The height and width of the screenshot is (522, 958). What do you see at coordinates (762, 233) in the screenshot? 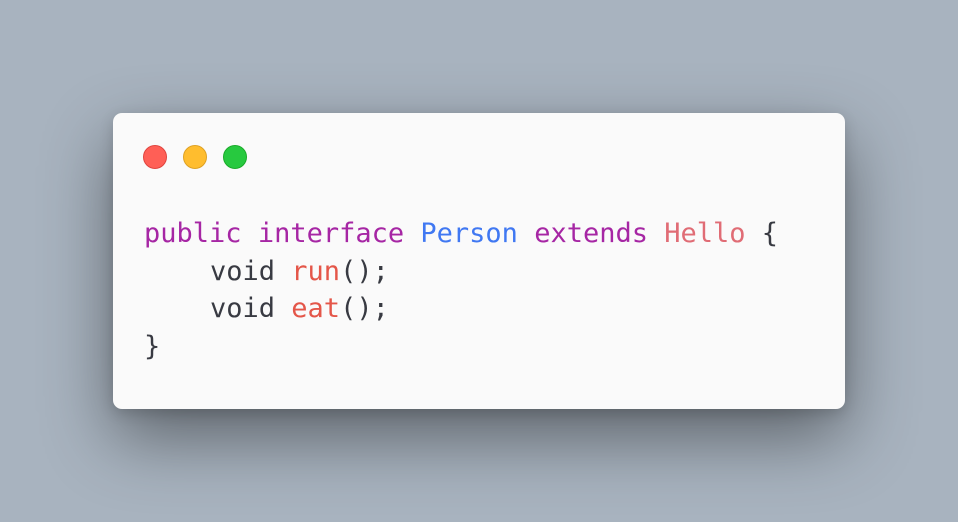
I see `code-token: {` at bounding box center [762, 233].